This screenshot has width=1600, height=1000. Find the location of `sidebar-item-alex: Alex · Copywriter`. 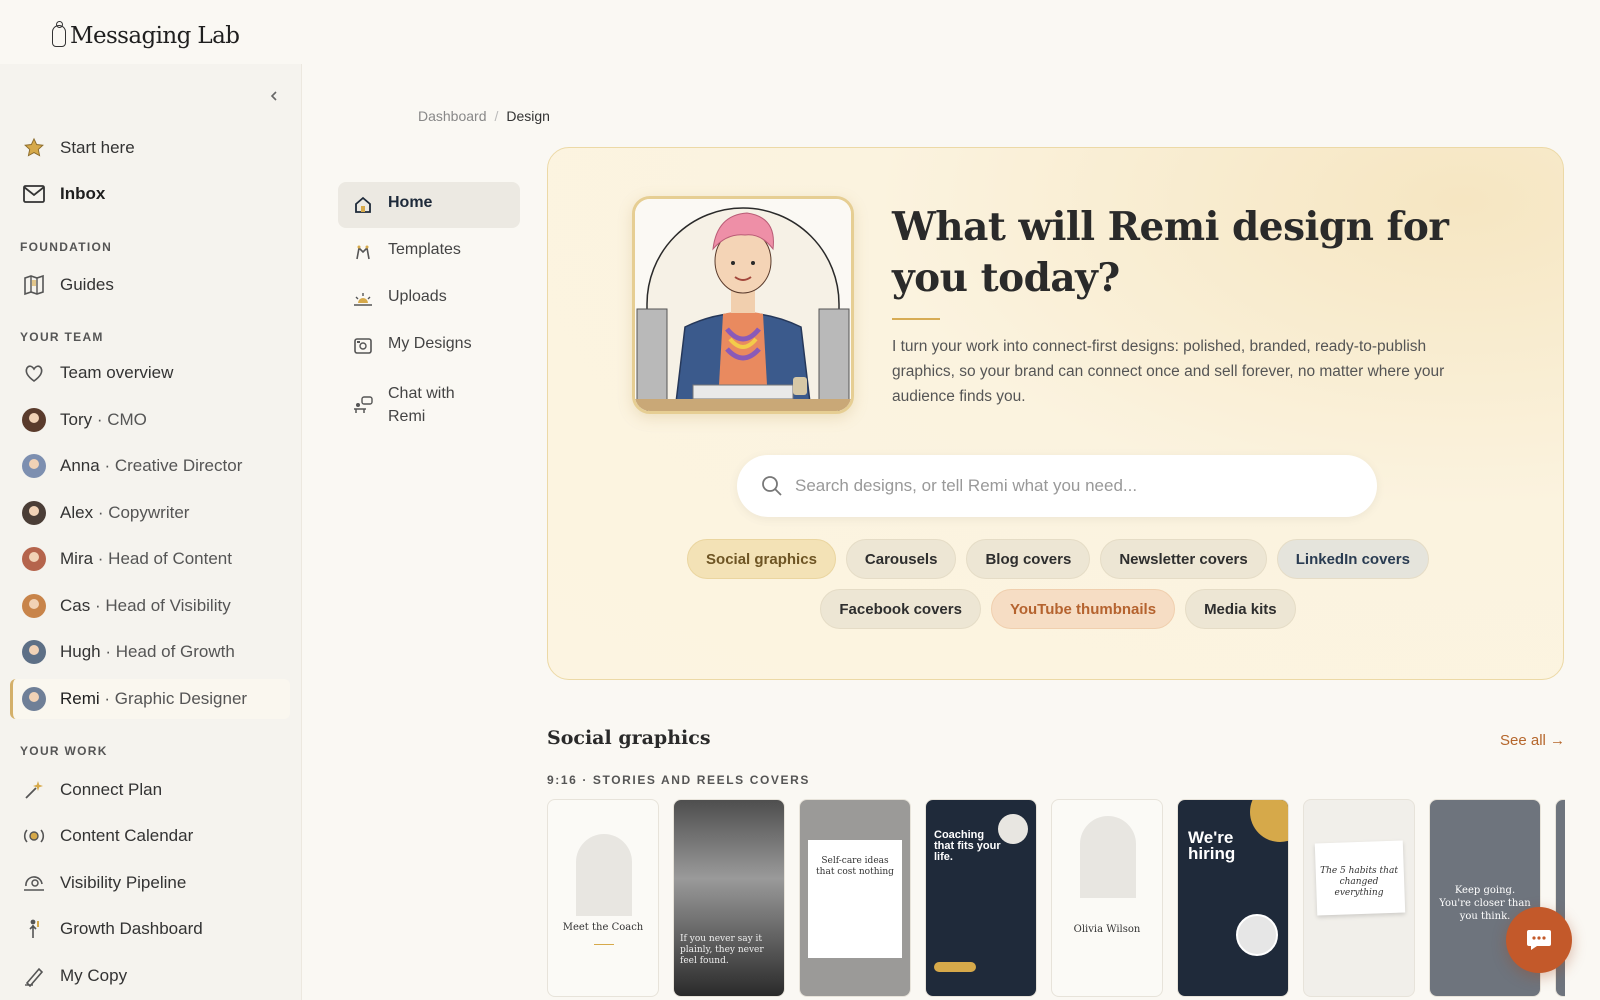

sidebar-item-alex: Alex · Copywriter is located at coordinates (150, 513).